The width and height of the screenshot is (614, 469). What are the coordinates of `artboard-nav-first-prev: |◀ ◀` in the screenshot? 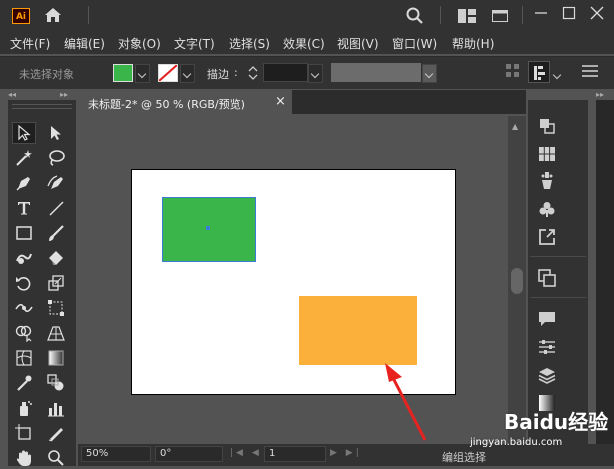 It's located at (246, 453).